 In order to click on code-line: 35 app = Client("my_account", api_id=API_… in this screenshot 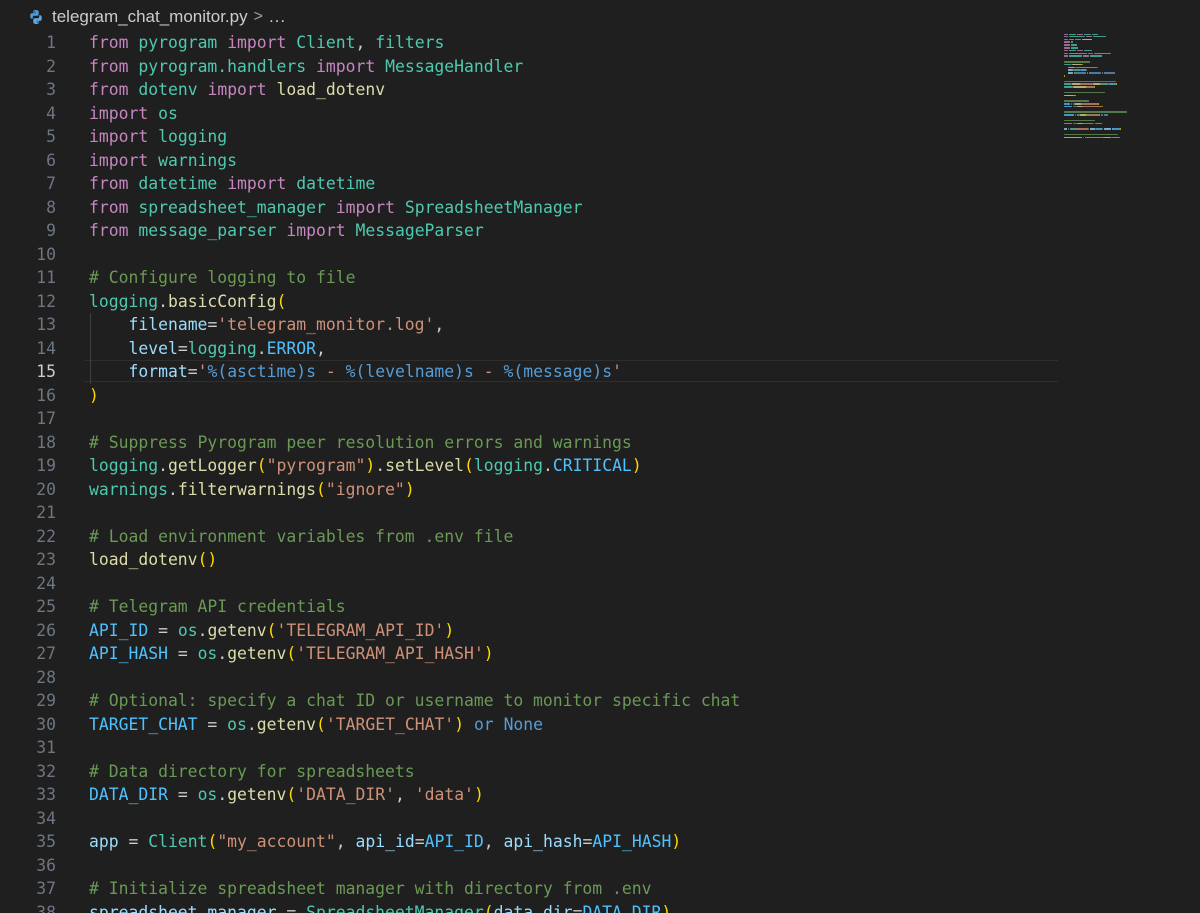, I will do `click(530, 842)`.